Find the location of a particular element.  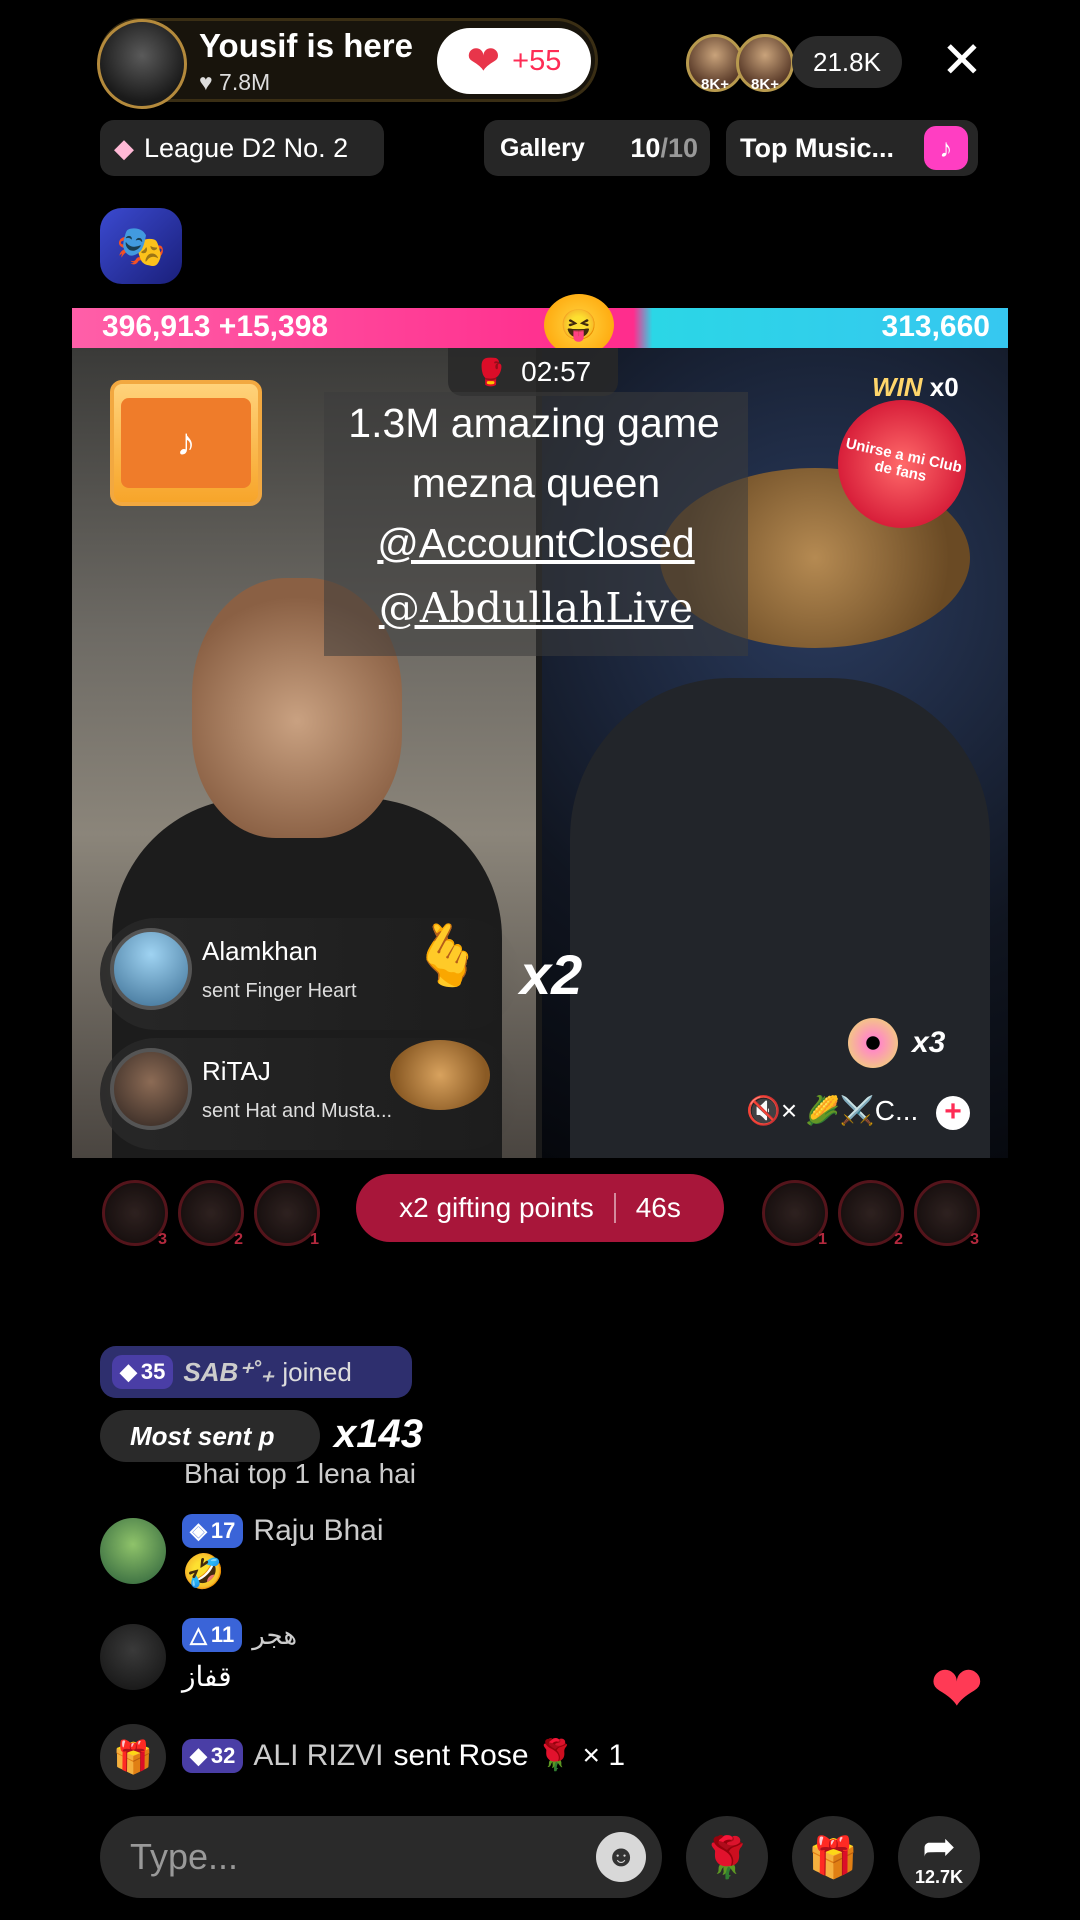

gift-combo-count: x2 is located at coordinates (551, 974).